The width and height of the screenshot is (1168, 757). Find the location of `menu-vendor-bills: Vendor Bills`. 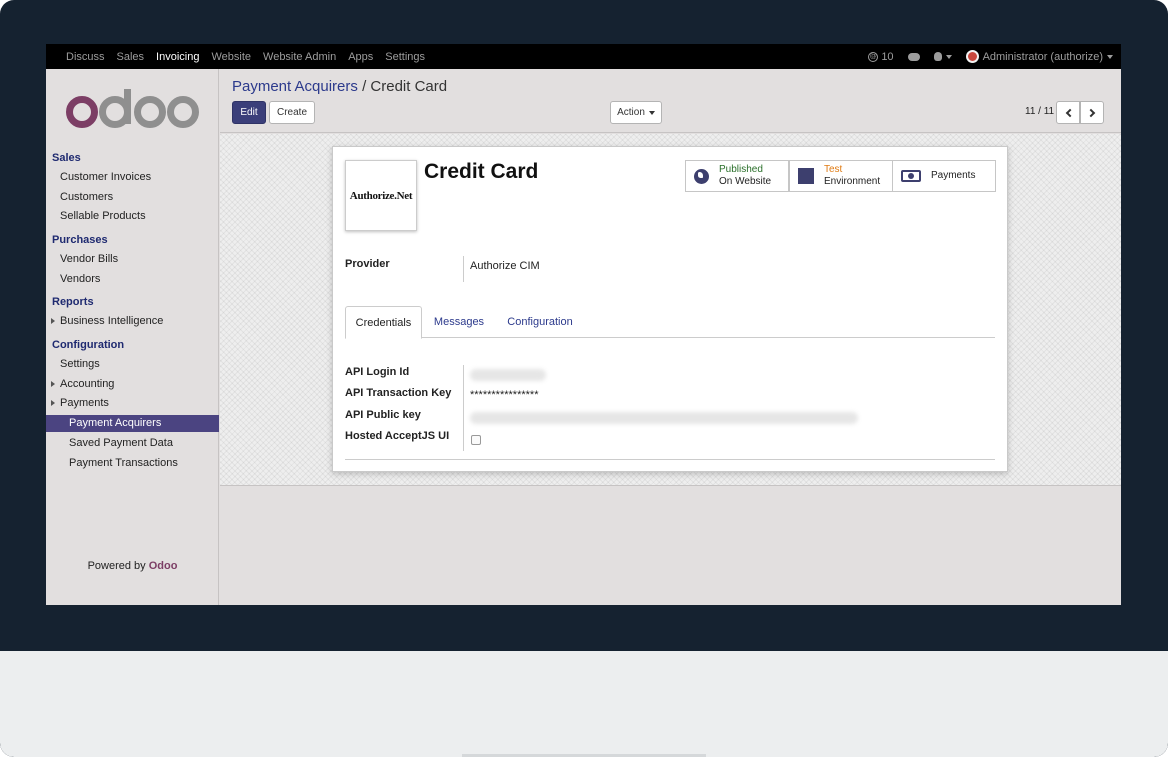

menu-vendor-bills: Vendor Bills is located at coordinates (89, 259).